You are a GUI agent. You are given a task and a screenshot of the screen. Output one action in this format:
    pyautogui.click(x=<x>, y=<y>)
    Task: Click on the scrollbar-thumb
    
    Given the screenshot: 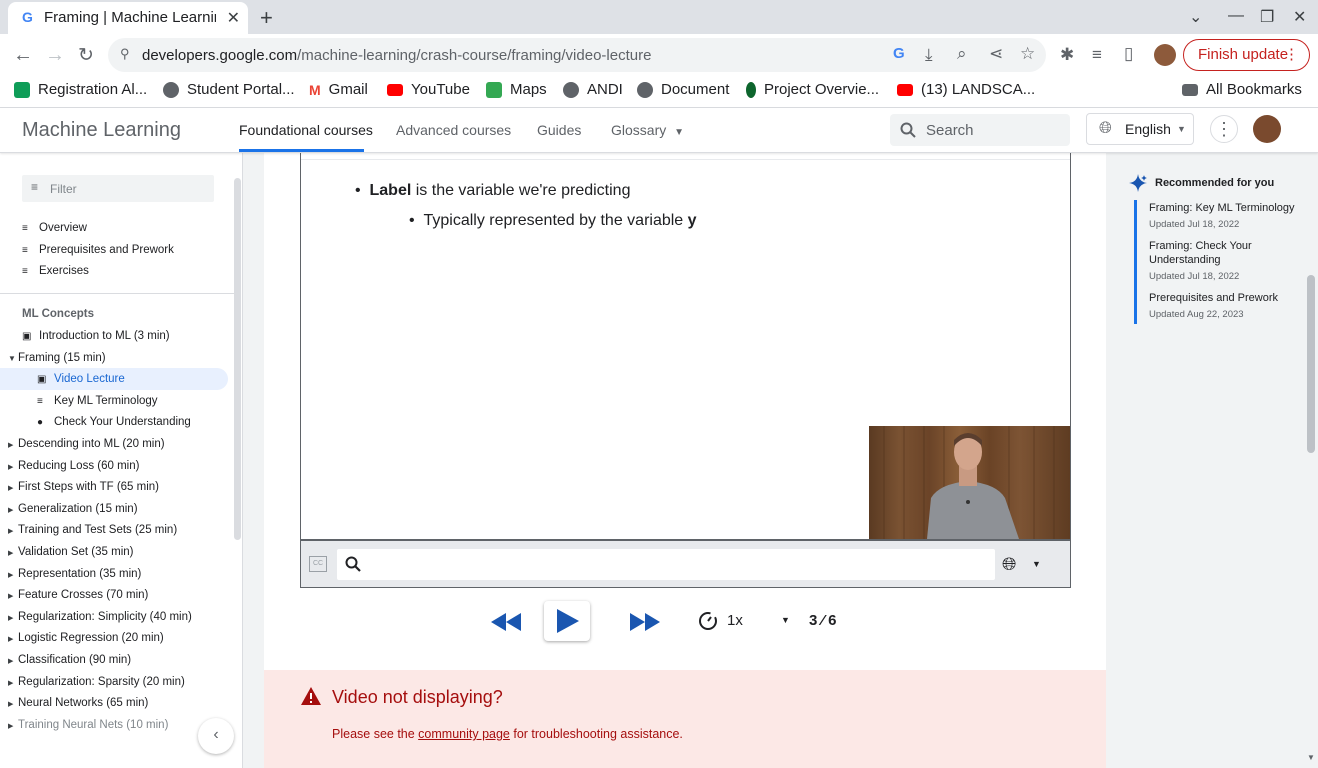 What is the action you would take?
    pyautogui.click(x=1311, y=364)
    